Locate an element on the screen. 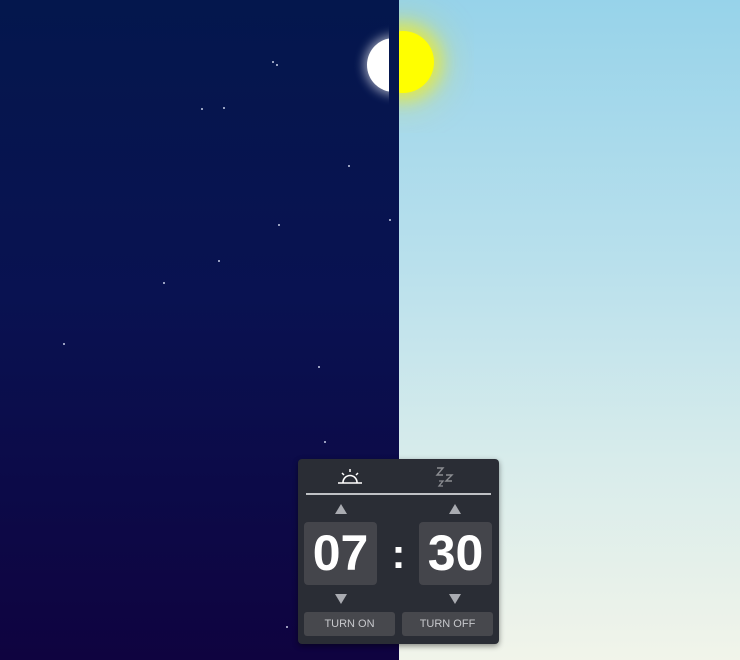 The width and height of the screenshot is (740, 660). minute-display: 30 is located at coordinates (455, 553).